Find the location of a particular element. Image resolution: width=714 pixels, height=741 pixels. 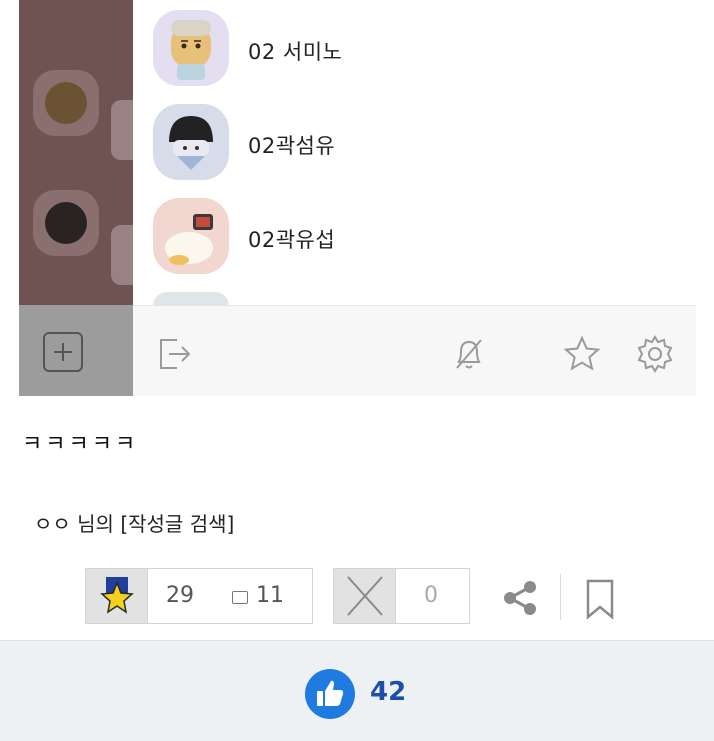

member-name: 02곽유섭 is located at coordinates (292, 240).